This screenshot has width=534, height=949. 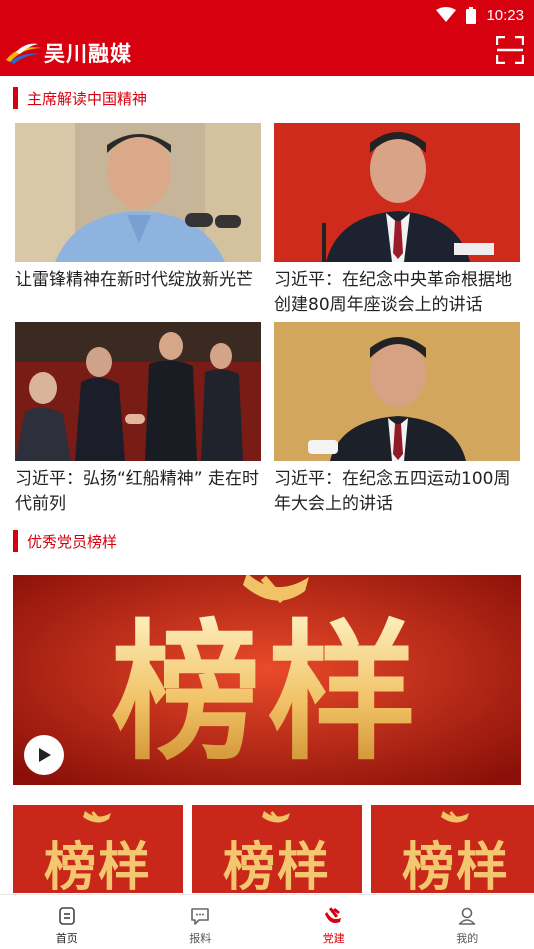 What do you see at coordinates (446, 14) in the screenshot?
I see `wifi-icon` at bounding box center [446, 14].